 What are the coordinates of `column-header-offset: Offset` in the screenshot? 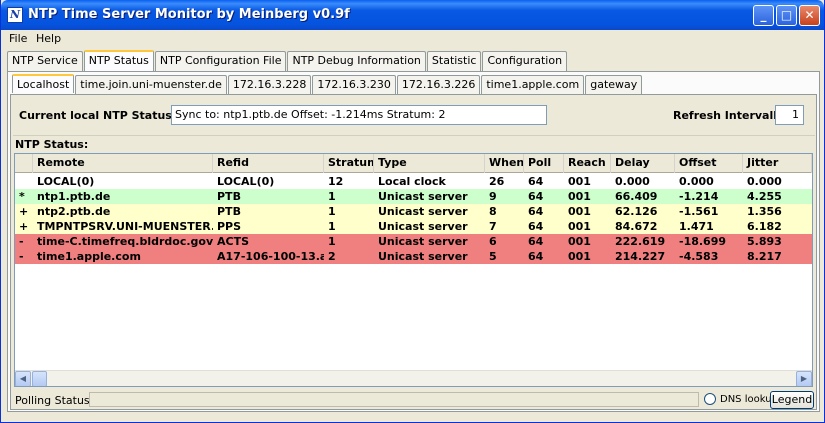 It's located at (709, 163).